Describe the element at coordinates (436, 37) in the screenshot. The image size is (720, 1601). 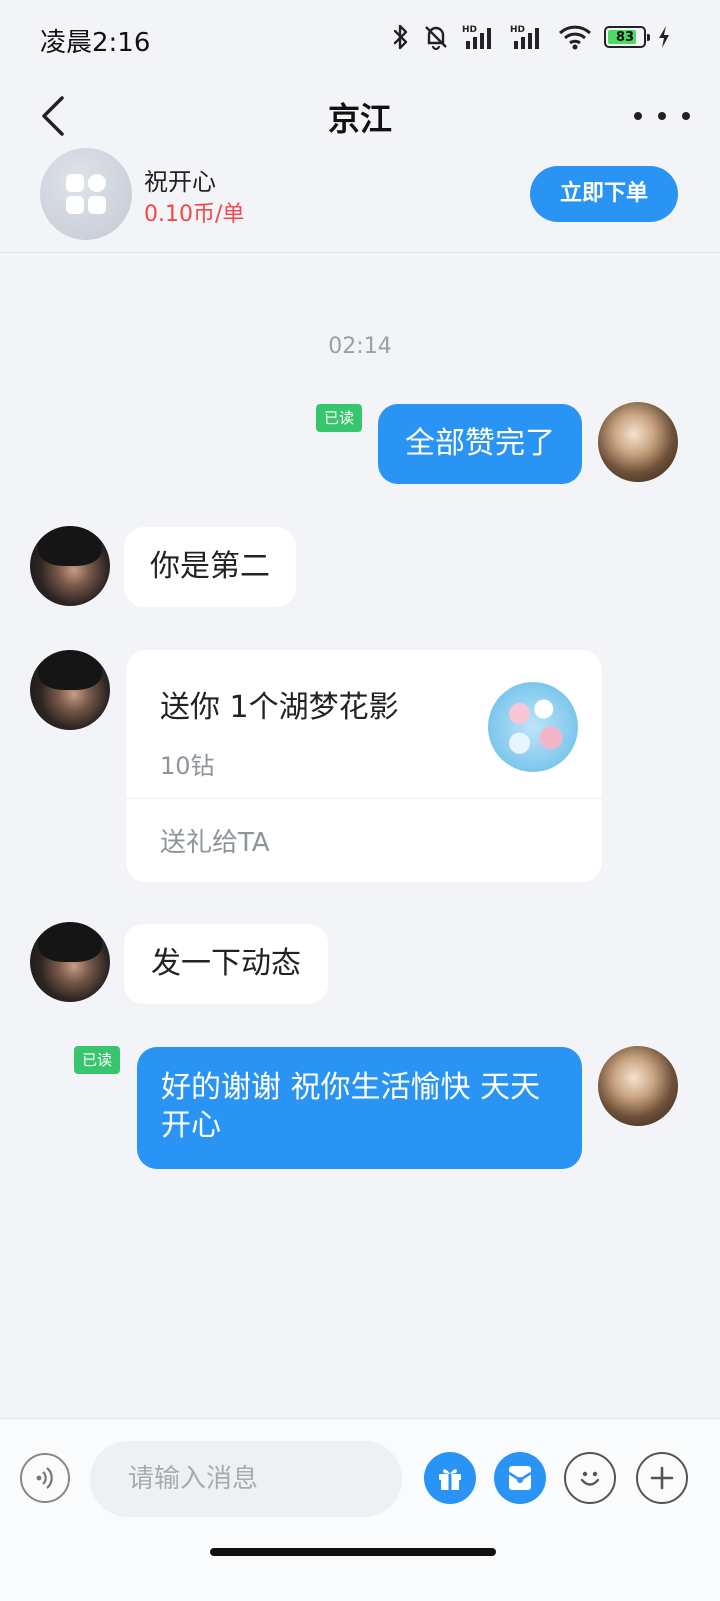
I see `mute-bell-icon` at that location.